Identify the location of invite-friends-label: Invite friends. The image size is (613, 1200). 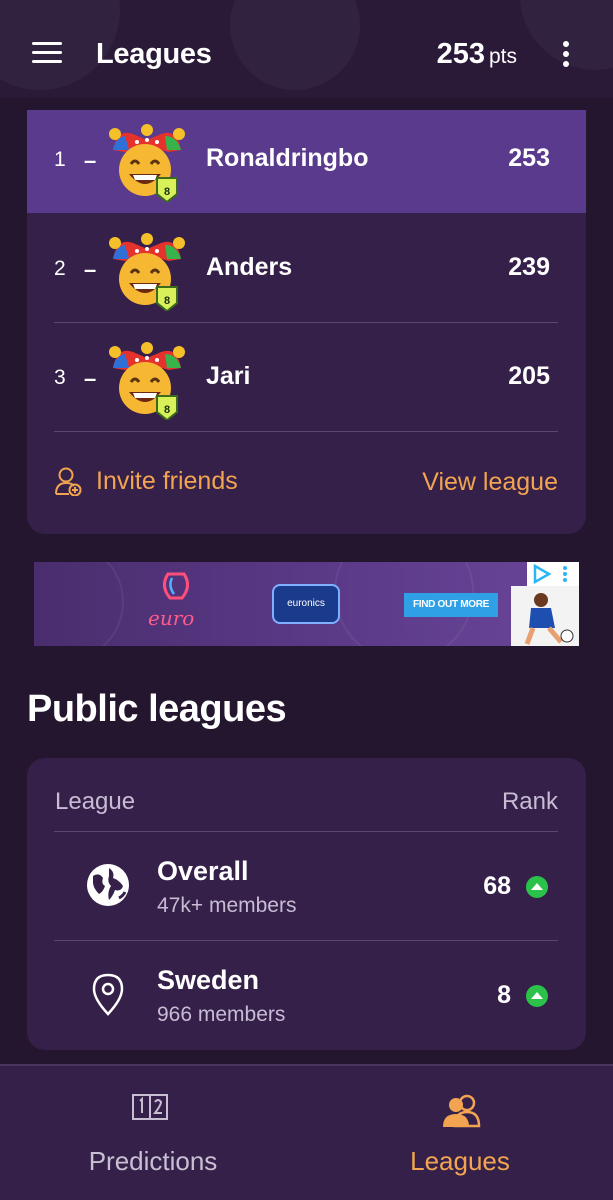
(167, 480).